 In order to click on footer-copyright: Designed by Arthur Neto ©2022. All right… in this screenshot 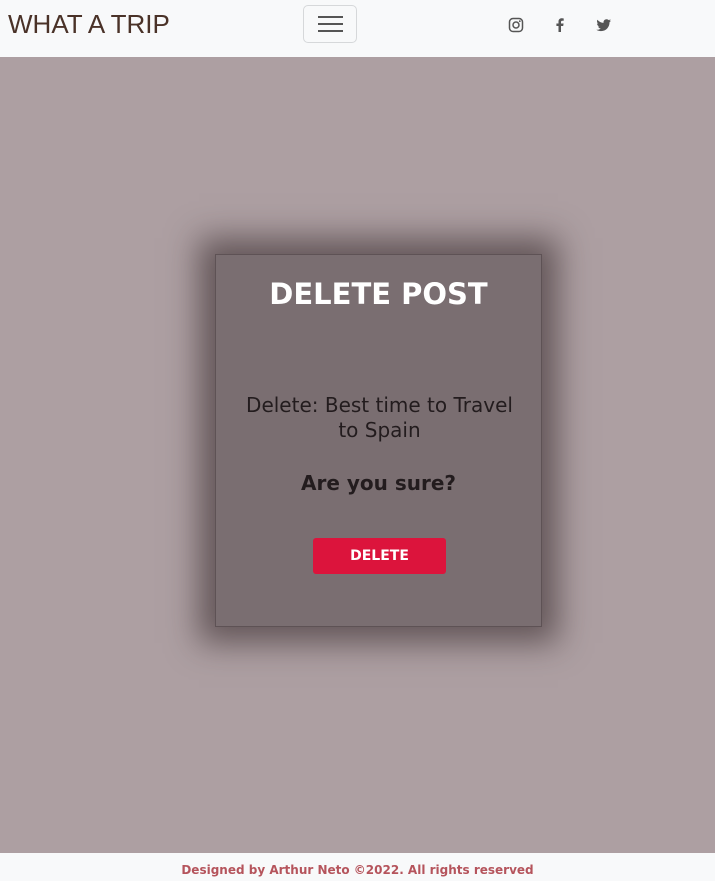, I will do `click(357, 870)`.